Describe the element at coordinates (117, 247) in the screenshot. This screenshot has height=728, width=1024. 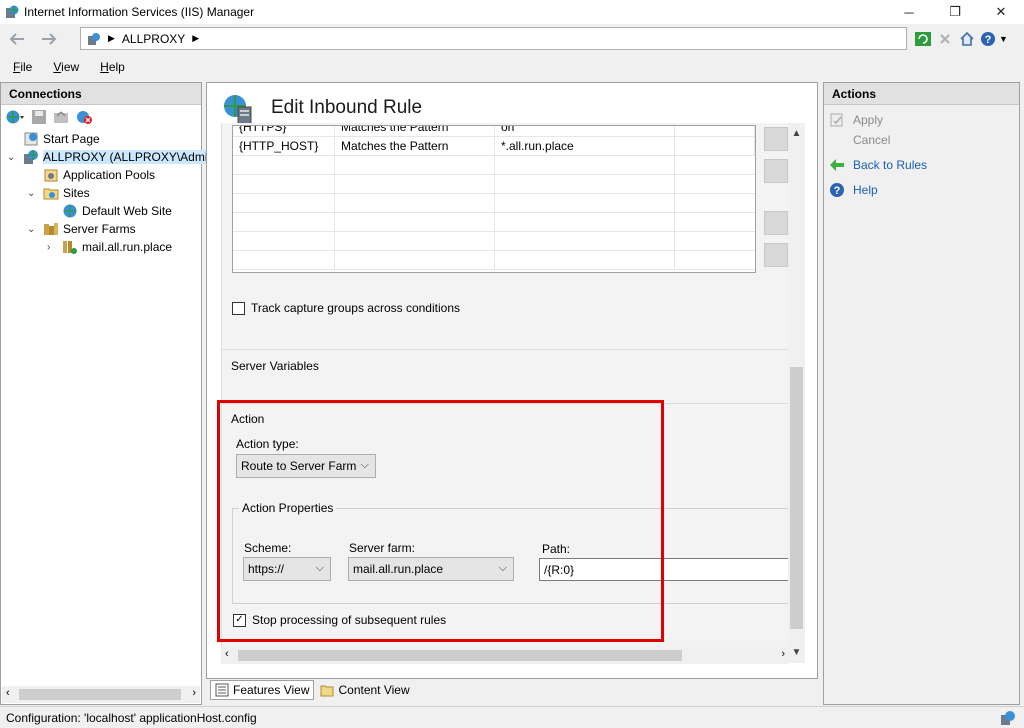
I see `tree-item-server-farm: mail.all.run.place` at that location.